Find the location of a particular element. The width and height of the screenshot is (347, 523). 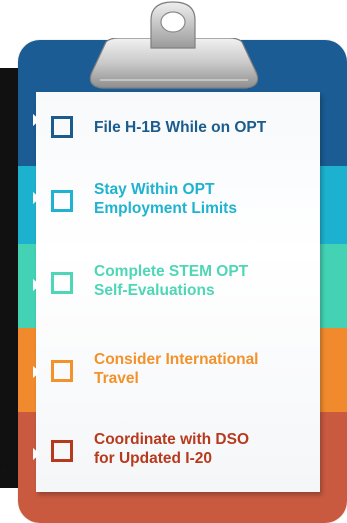

checklist-item: Consider International Travel is located at coordinates (183, 372).